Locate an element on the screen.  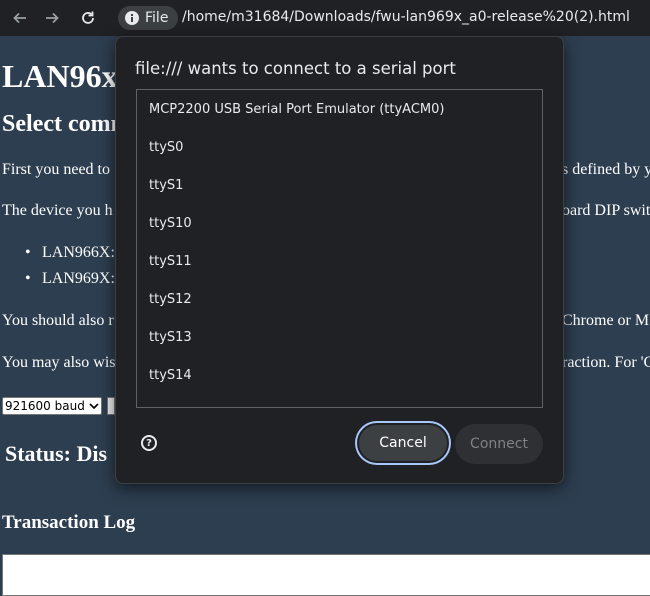
connect-page-button is located at coordinates (111, 406).